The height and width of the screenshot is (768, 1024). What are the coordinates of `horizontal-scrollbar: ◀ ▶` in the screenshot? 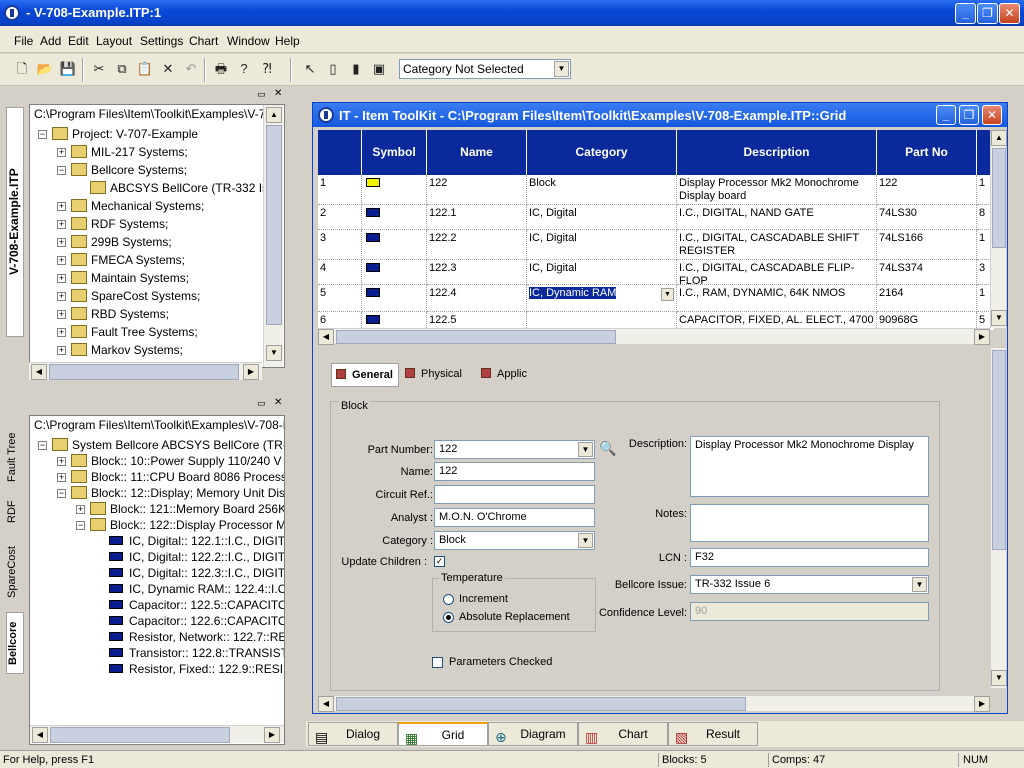 It's located at (145, 371).